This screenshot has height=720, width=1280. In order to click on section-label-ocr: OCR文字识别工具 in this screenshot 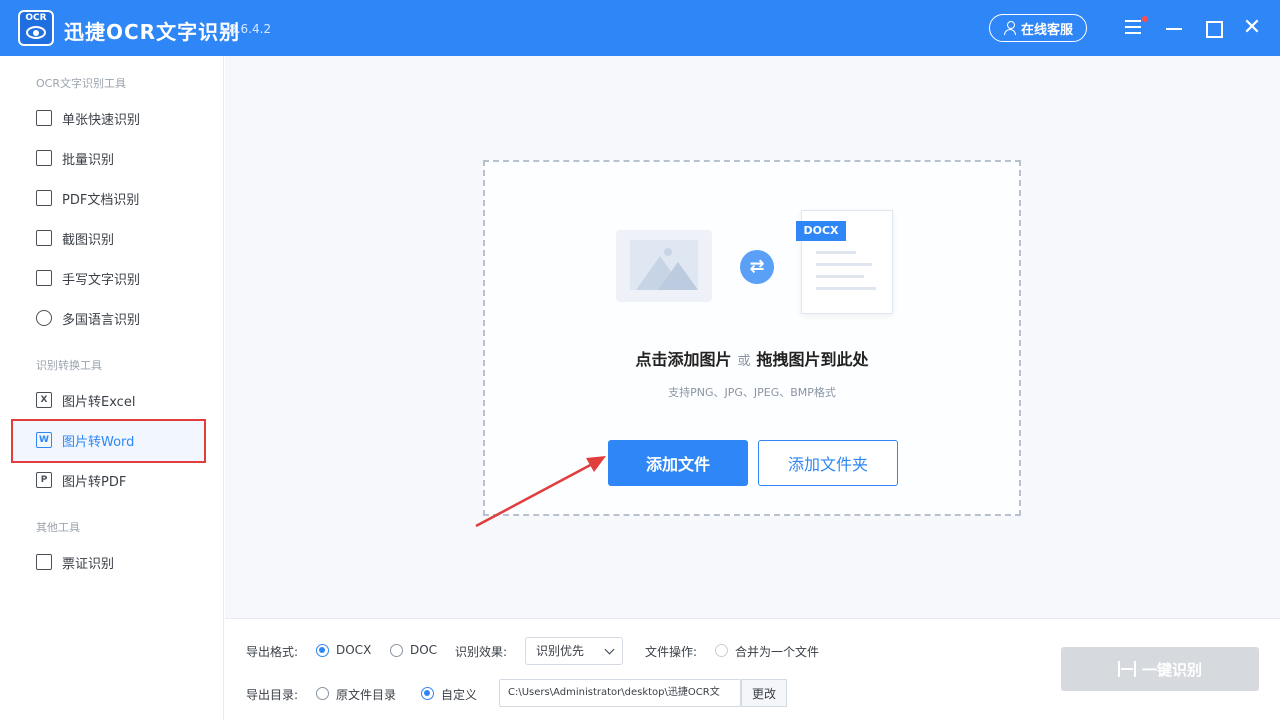, I will do `click(81, 83)`.